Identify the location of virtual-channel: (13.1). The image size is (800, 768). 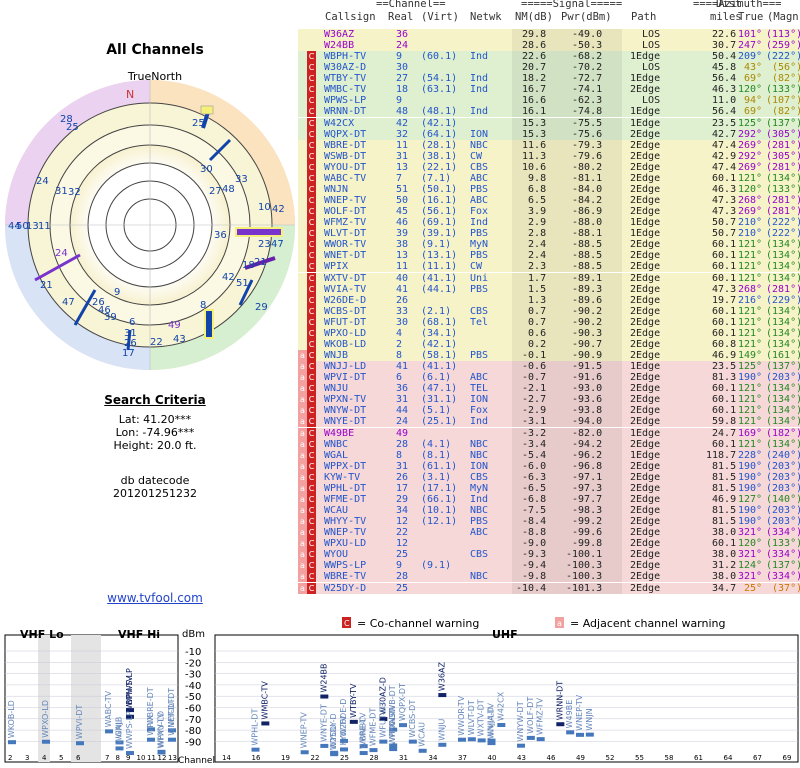
(439, 256).